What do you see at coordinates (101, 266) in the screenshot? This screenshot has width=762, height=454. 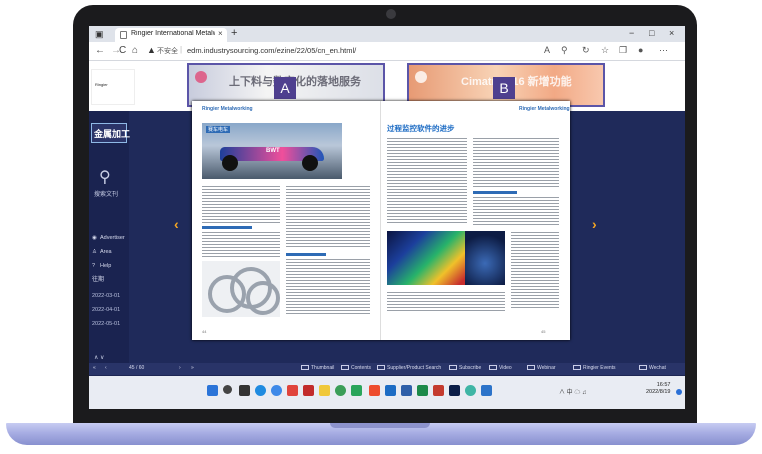 I see `sidebar-item-help: ? Help` at bounding box center [101, 266].